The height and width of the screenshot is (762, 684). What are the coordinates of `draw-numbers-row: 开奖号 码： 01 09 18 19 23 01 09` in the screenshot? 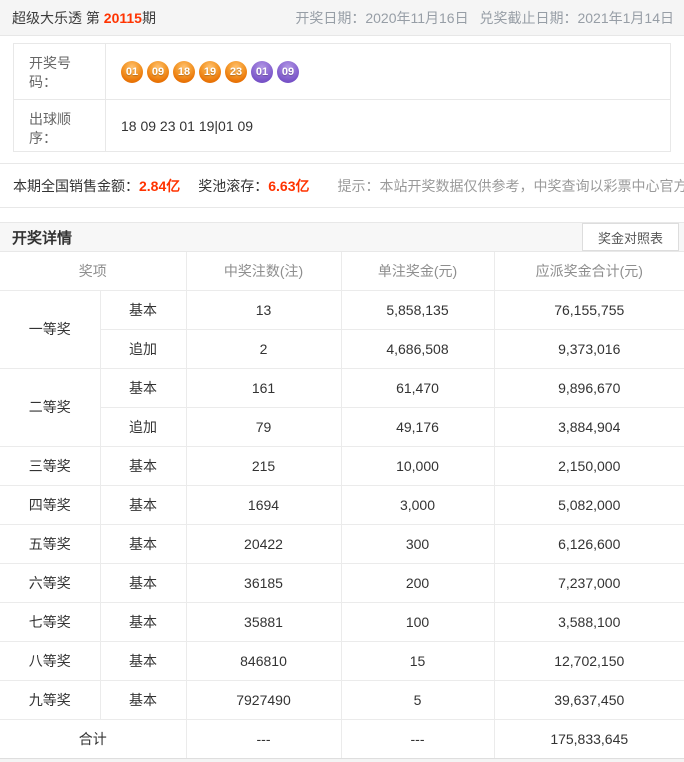 It's located at (342, 71).